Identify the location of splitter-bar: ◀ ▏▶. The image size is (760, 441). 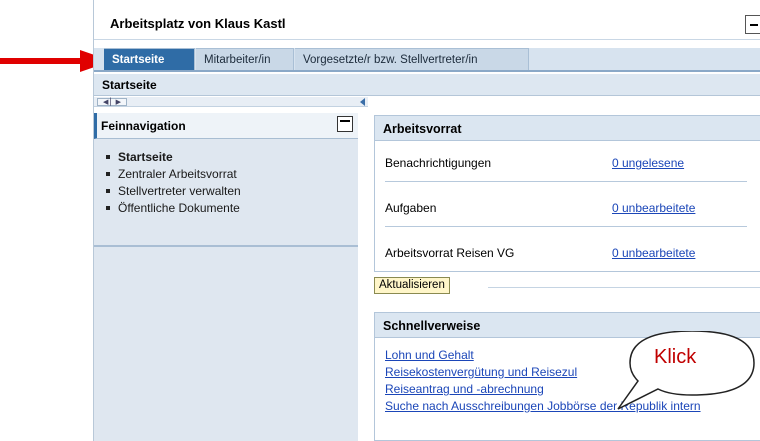
(231, 102).